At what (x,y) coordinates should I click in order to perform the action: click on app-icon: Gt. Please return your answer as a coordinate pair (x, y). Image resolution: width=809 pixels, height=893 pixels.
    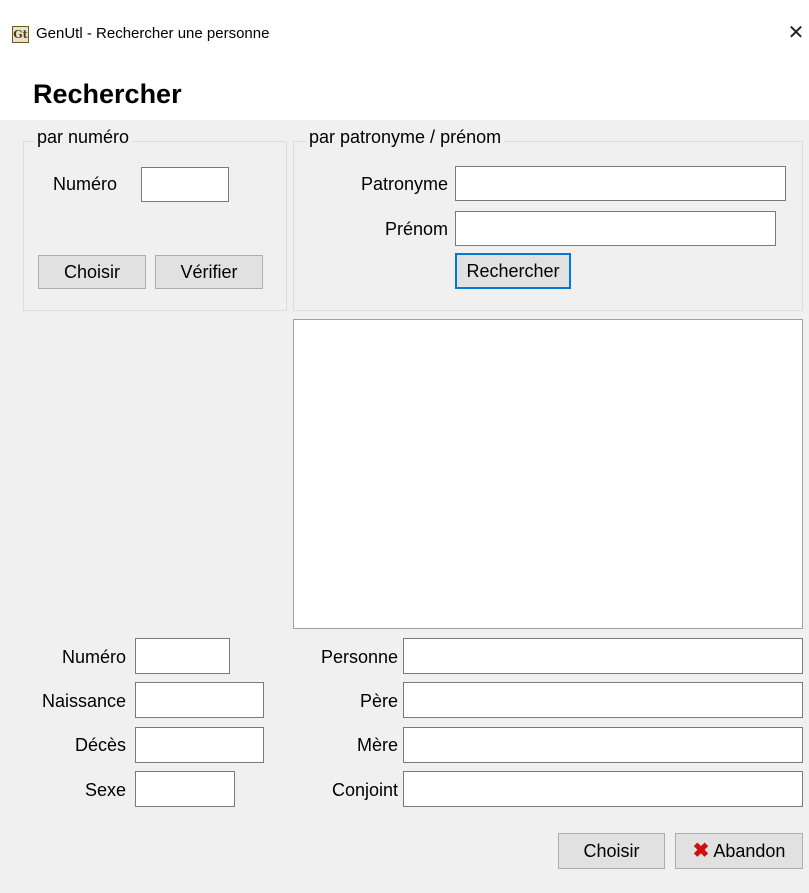
    Looking at the image, I should click on (20, 34).